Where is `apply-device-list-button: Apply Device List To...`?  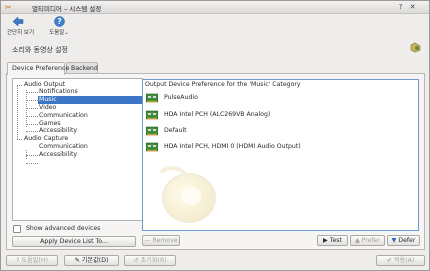
apply-device-list-button: Apply Device List To... is located at coordinates (74, 241).